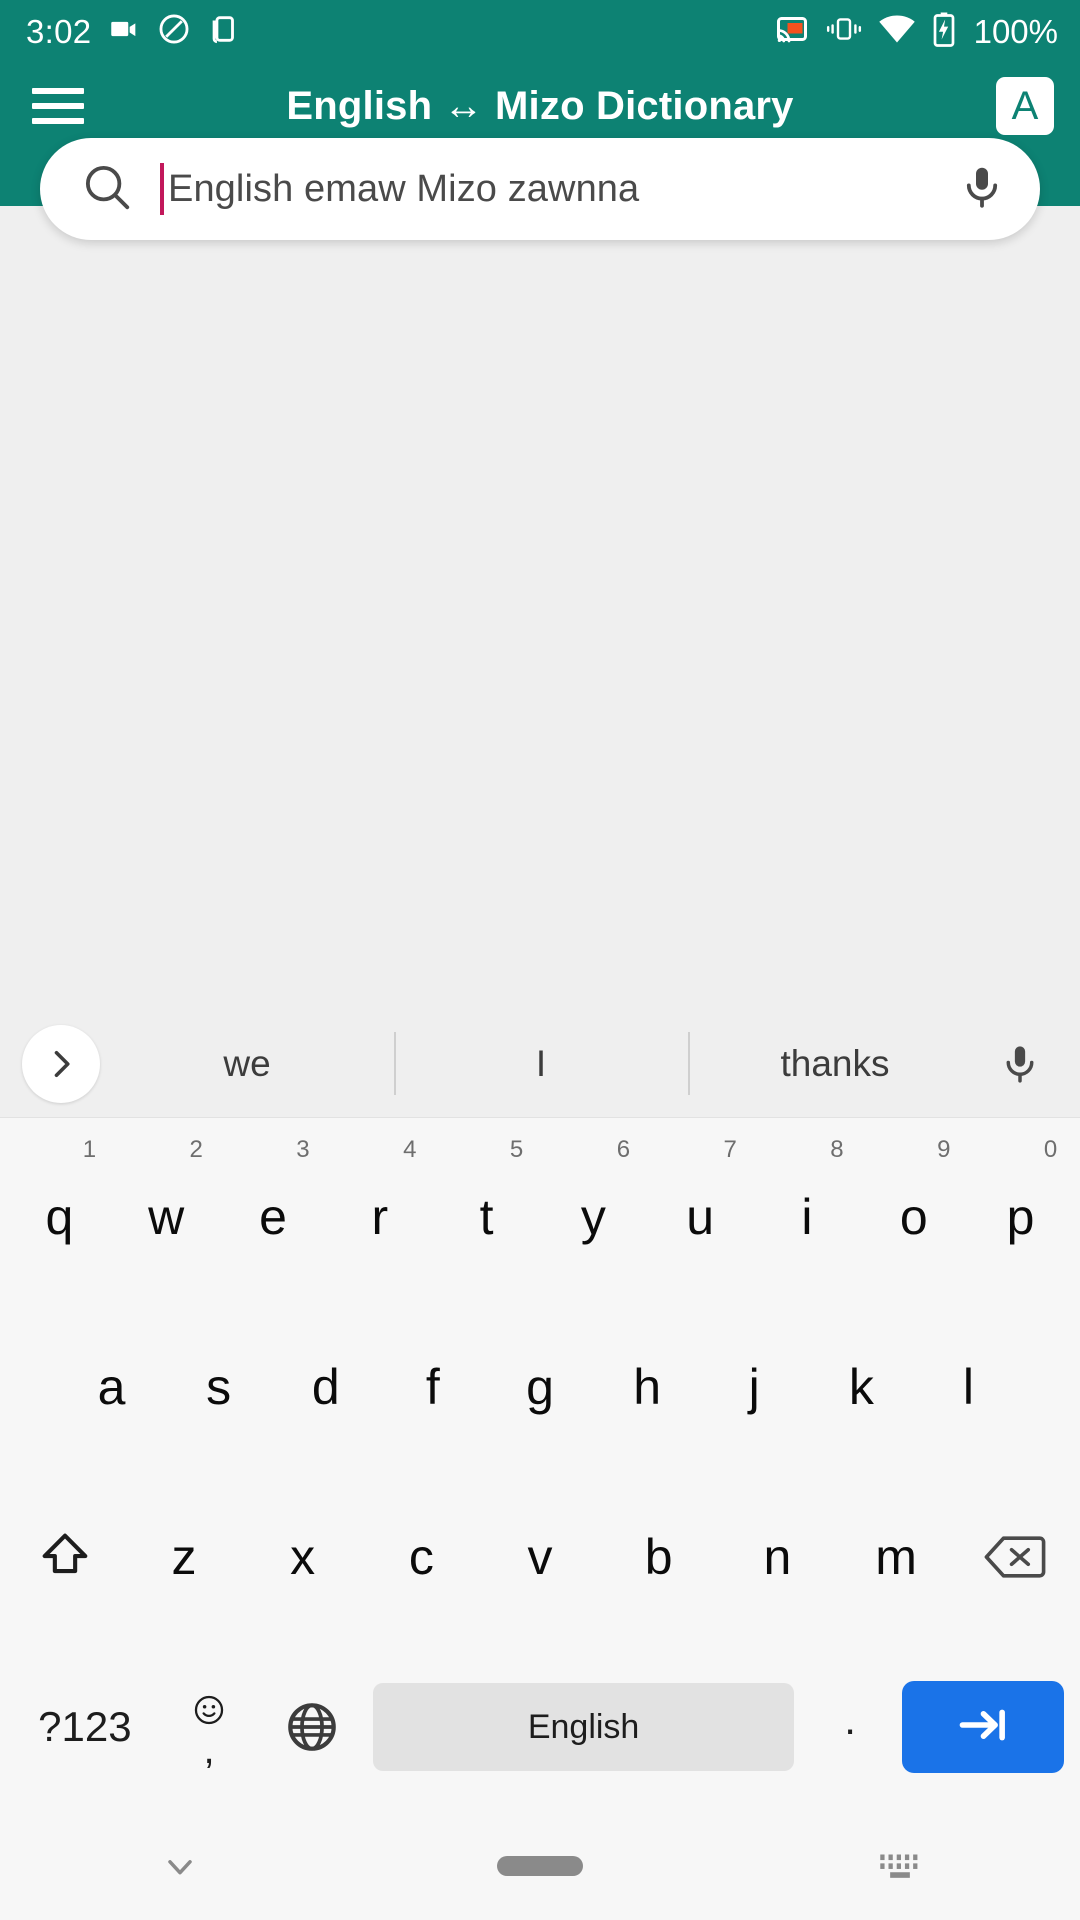  I want to click on key-hint: 2, so click(196, 1149).